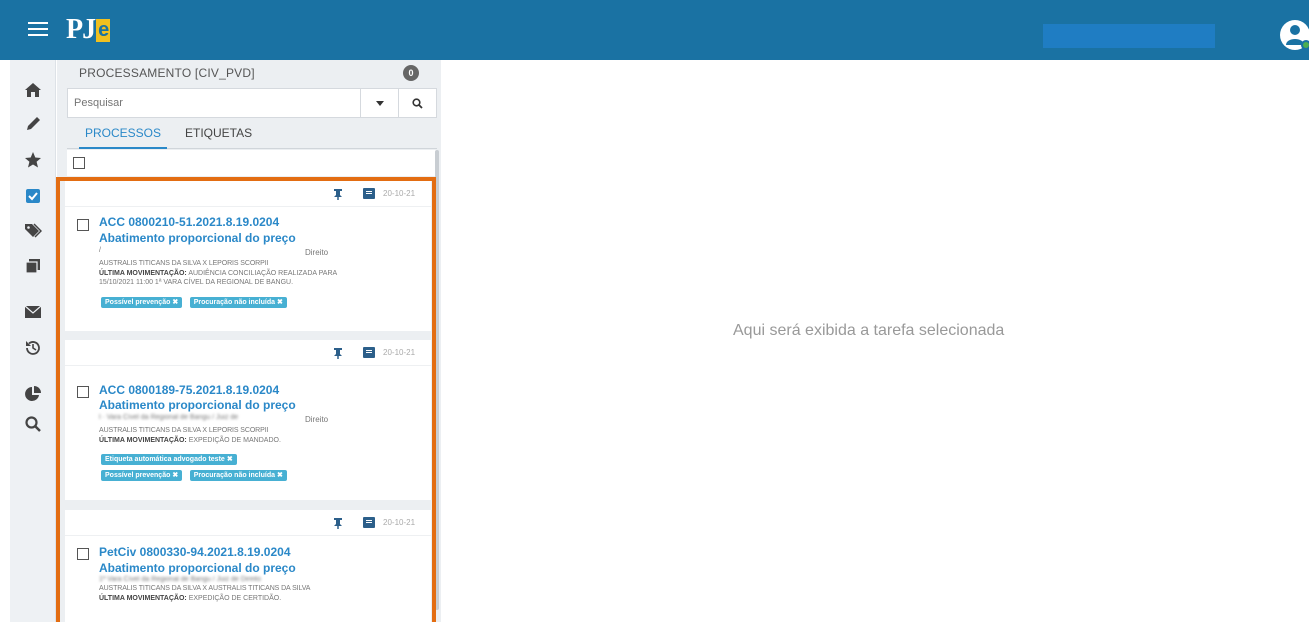 Image resolution: width=1309 pixels, height=622 pixels. What do you see at coordinates (1294, 35) in the screenshot?
I see `user-avatar` at bounding box center [1294, 35].